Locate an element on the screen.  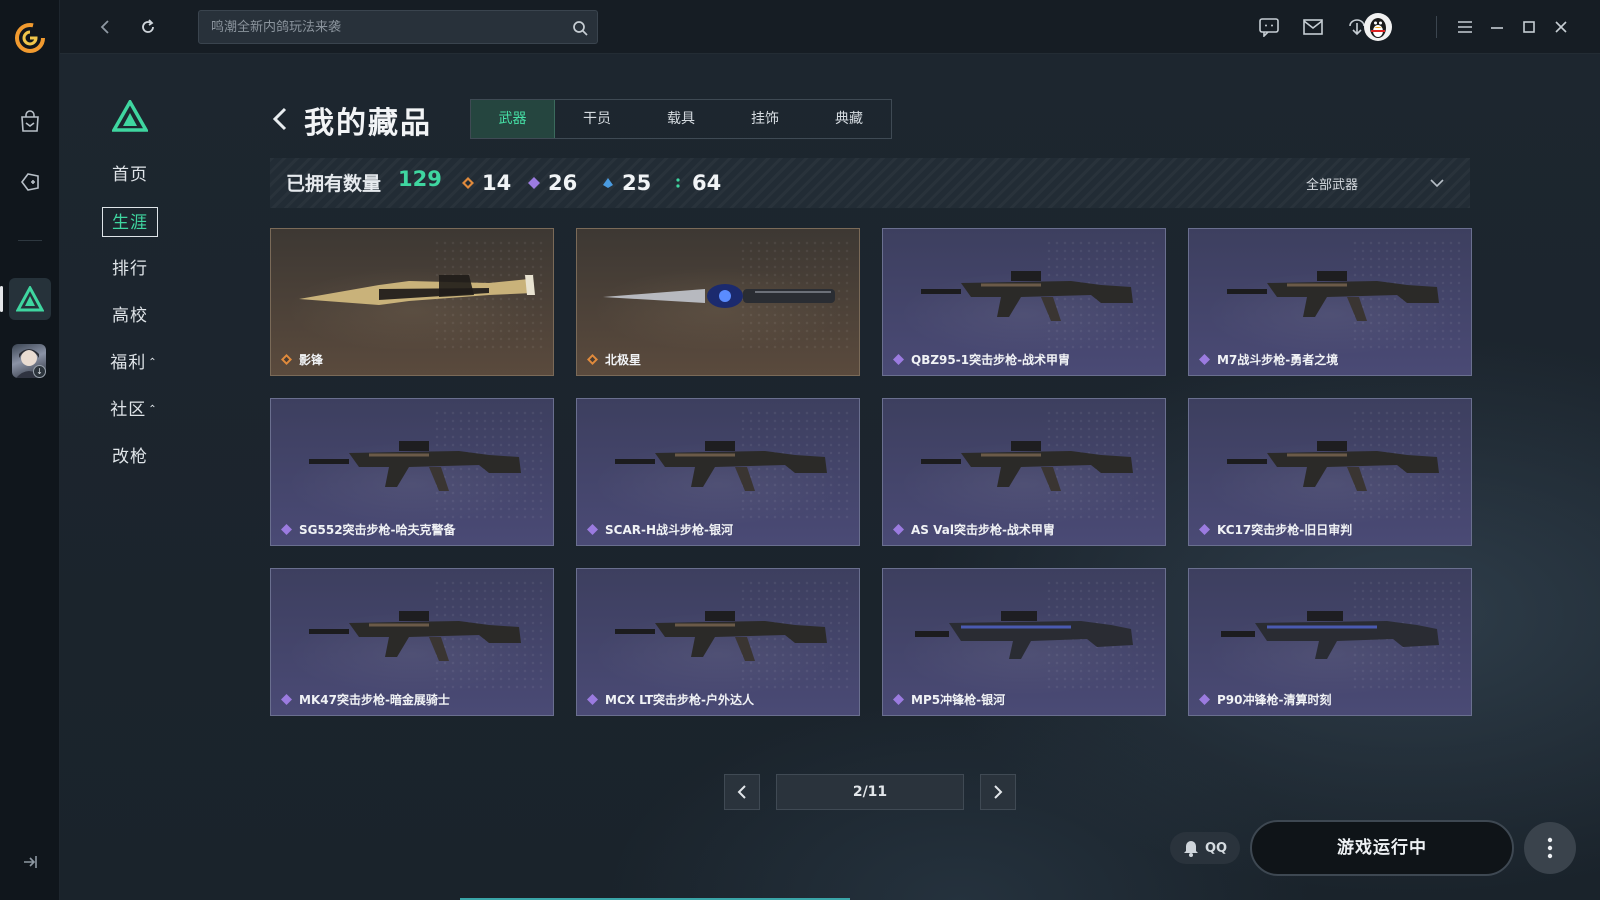
nav-college: 高校 is located at coordinates (130, 316).